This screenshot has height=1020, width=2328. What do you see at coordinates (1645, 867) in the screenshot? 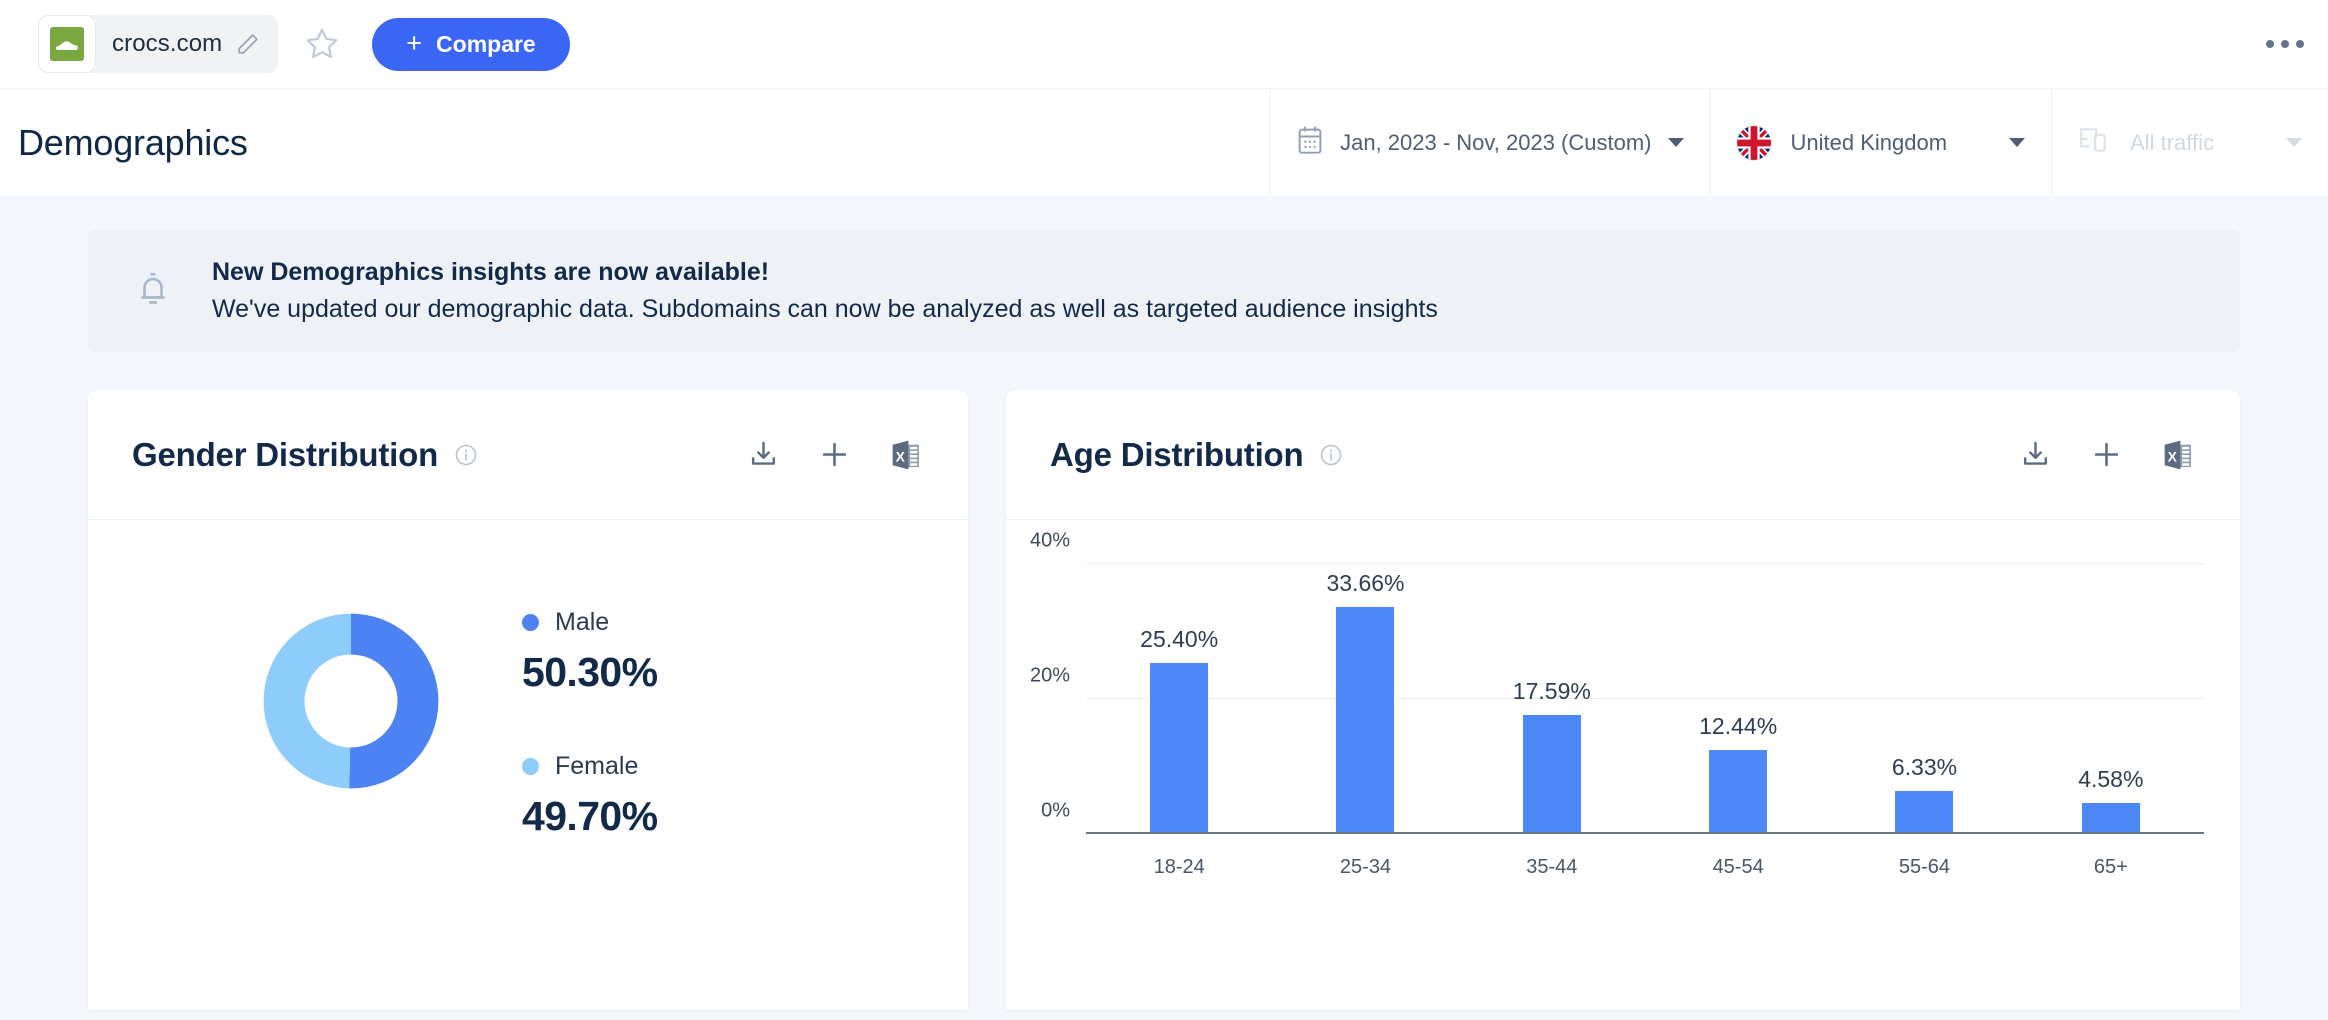
I see `x-axis-labels: 18-24 25-34 35-44 45-54 55-64 65+` at bounding box center [1645, 867].